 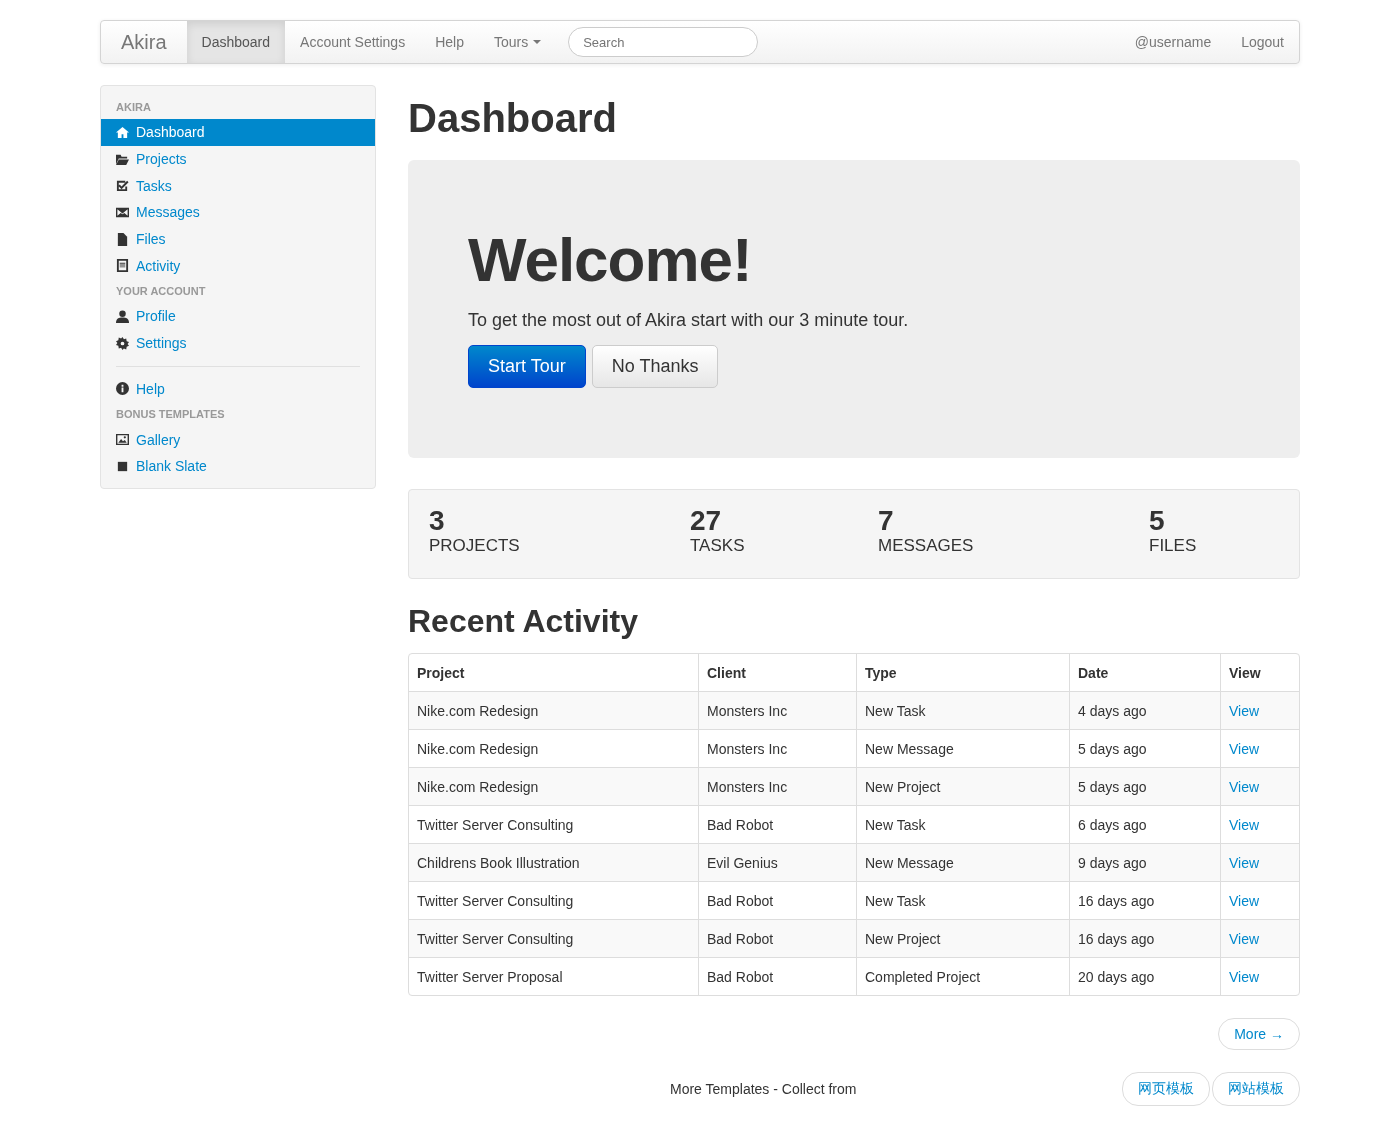 What do you see at coordinates (553, 938) in the screenshot?
I see `table-cell: Twitter Server Consulting` at bounding box center [553, 938].